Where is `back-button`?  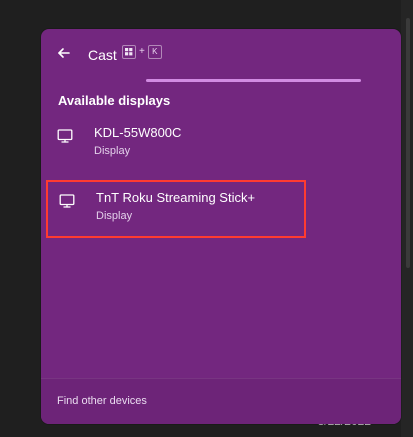 back-button is located at coordinates (64, 55).